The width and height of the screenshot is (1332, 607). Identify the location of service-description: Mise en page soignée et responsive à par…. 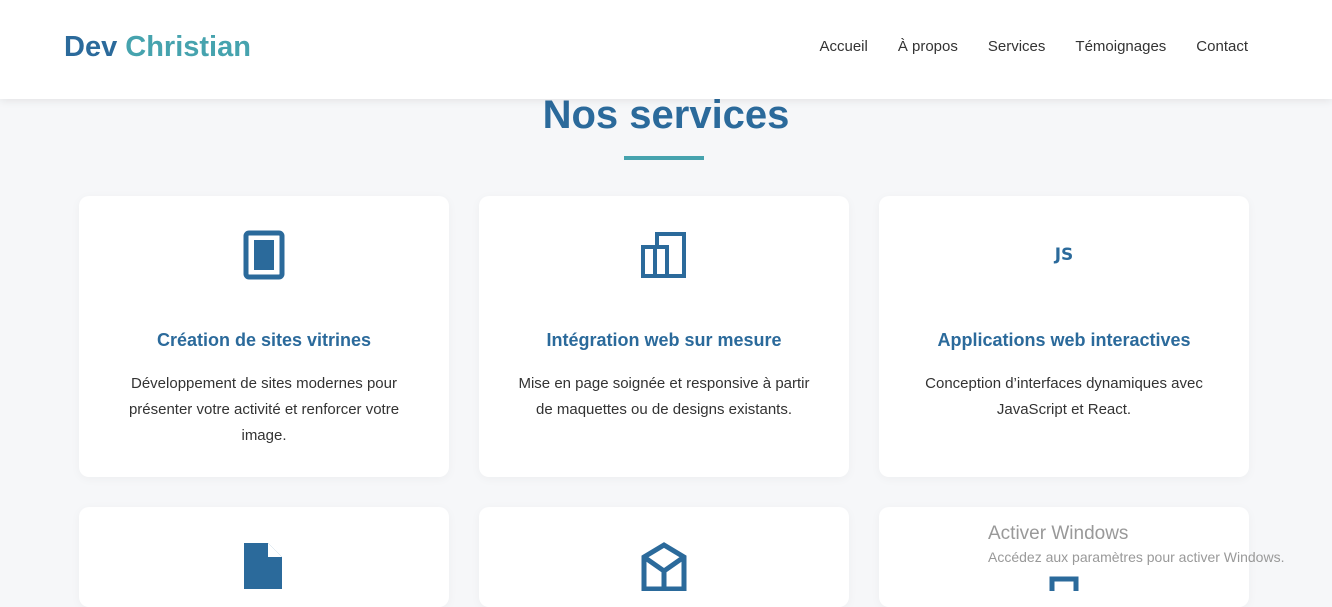
(664, 396).